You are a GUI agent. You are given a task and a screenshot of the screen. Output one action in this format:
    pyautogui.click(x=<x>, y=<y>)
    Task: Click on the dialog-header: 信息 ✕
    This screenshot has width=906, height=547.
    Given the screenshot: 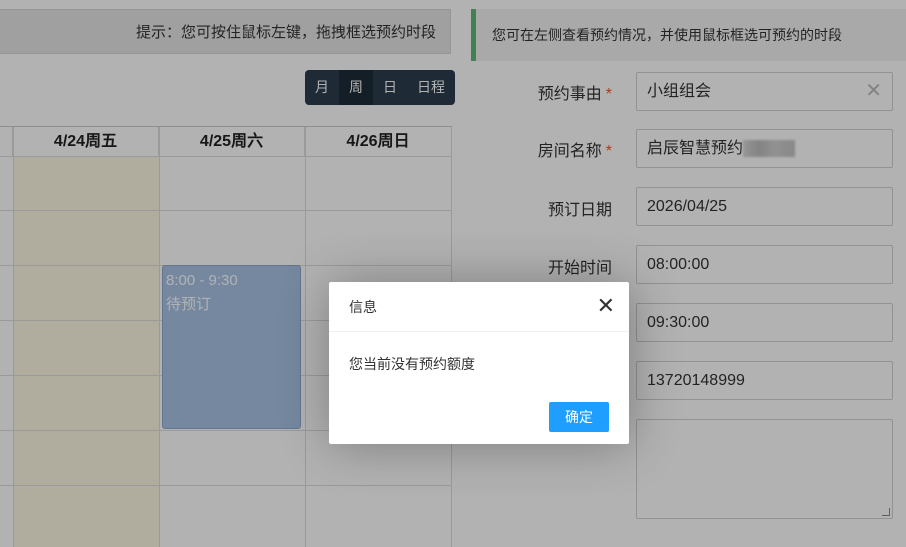 What is the action you would take?
    pyautogui.click(x=479, y=307)
    